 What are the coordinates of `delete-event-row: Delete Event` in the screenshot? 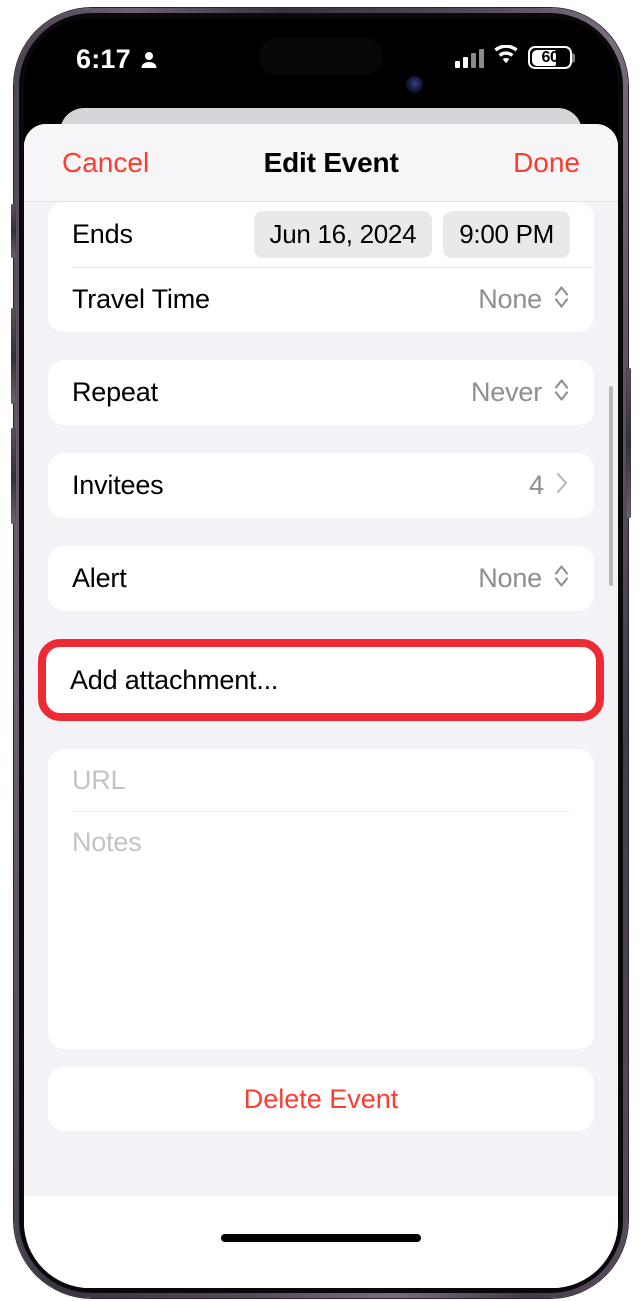 It's located at (321, 1099).